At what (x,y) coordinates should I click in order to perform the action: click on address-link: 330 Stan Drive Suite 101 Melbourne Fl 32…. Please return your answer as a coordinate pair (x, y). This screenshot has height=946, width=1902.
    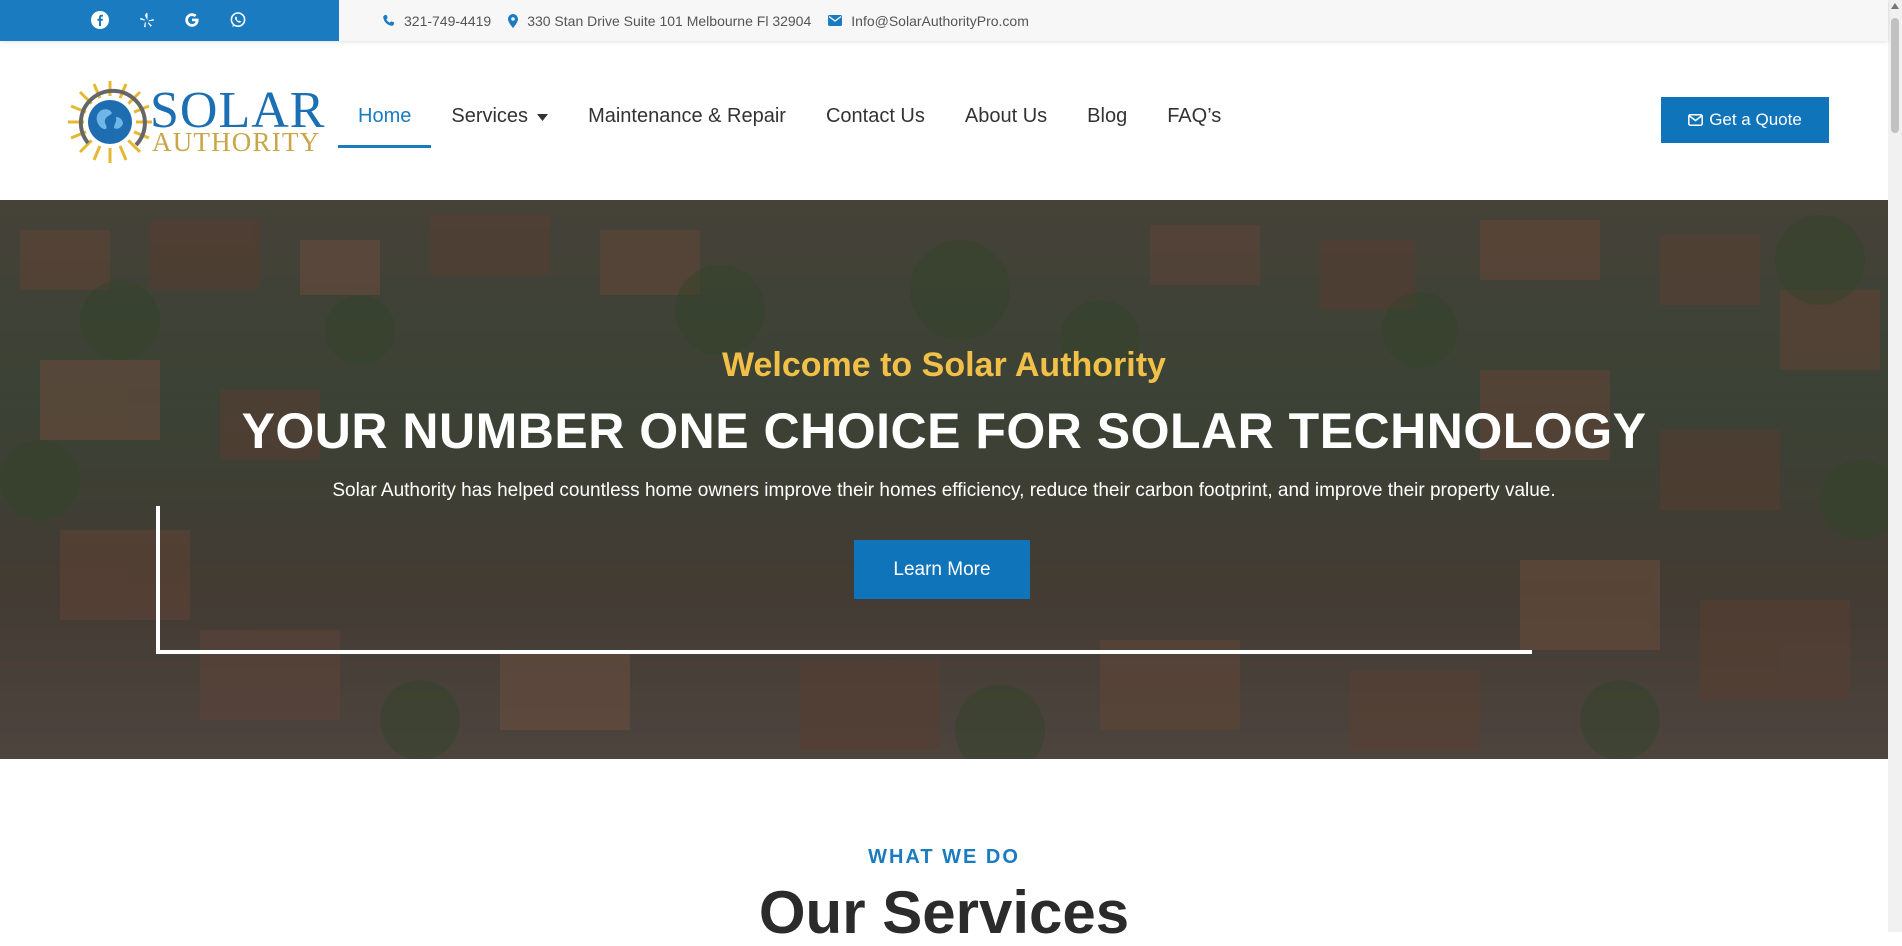
    Looking at the image, I should click on (659, 21).